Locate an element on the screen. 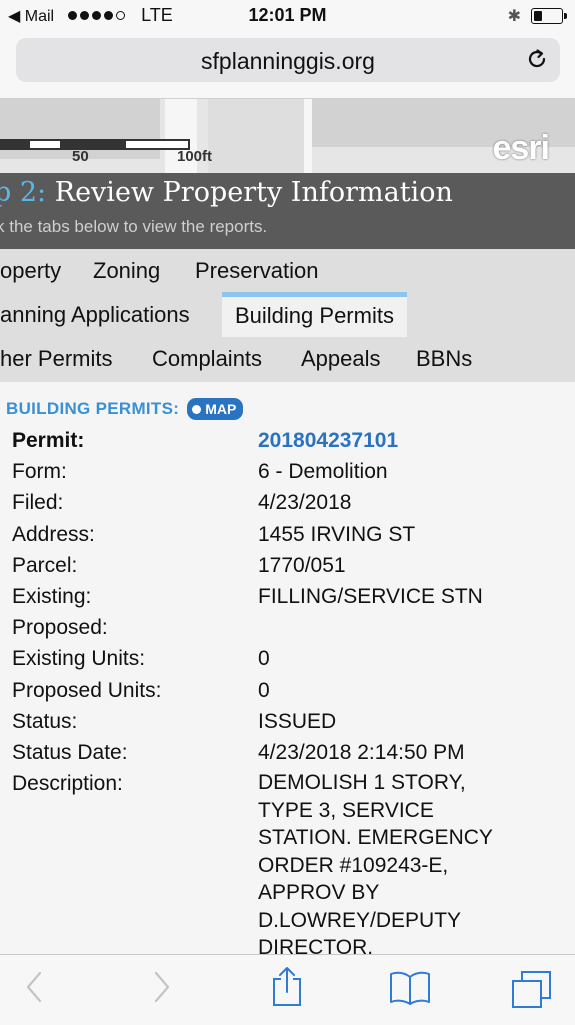 The height and width of the screenshot is (1025, 575). tab-bbns: BBNs is located at coordinates (444, 359).